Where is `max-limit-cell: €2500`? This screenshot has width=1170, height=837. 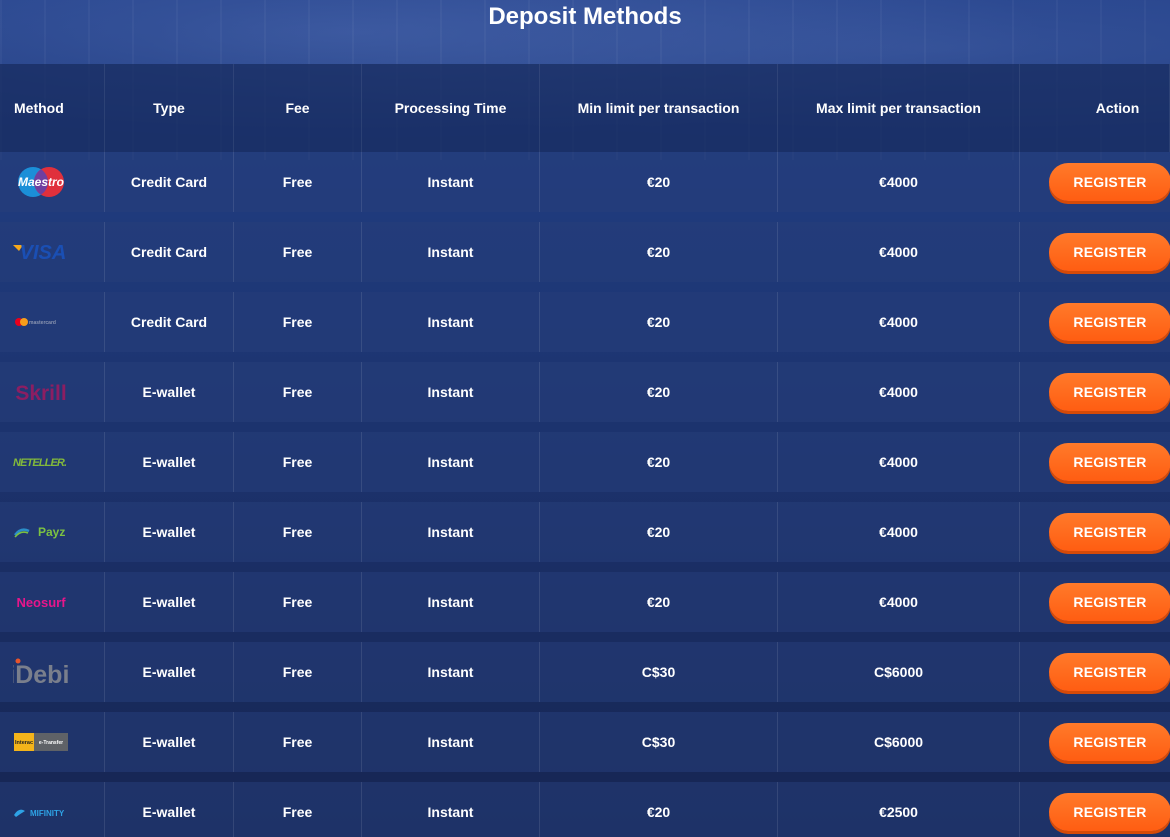
max-limit-cell: €2500 is located at coordinates (899, 809).